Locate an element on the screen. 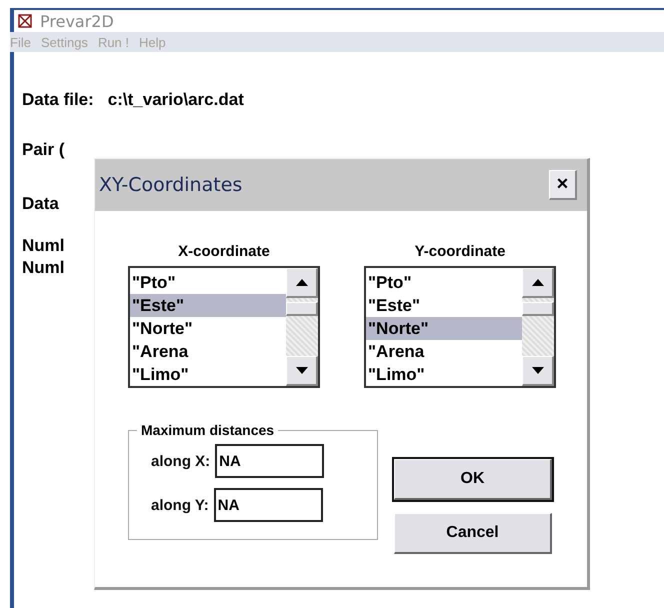 The height and width of the screenshot is (608, 664). info-label: Pair ( is located at coordinates (43, 150).